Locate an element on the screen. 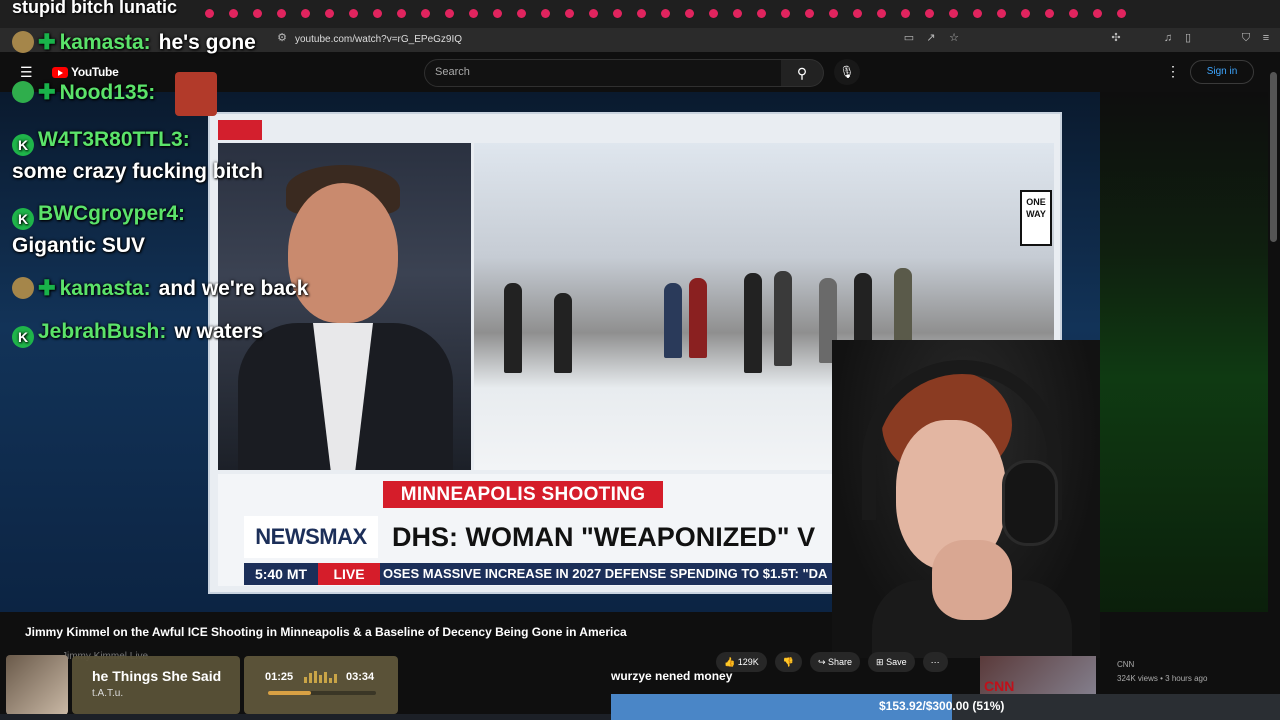 This screenshot has height=720, width=1280. chat-message: ✚ kamasta: he's gone is located at coordinates (134, 42).